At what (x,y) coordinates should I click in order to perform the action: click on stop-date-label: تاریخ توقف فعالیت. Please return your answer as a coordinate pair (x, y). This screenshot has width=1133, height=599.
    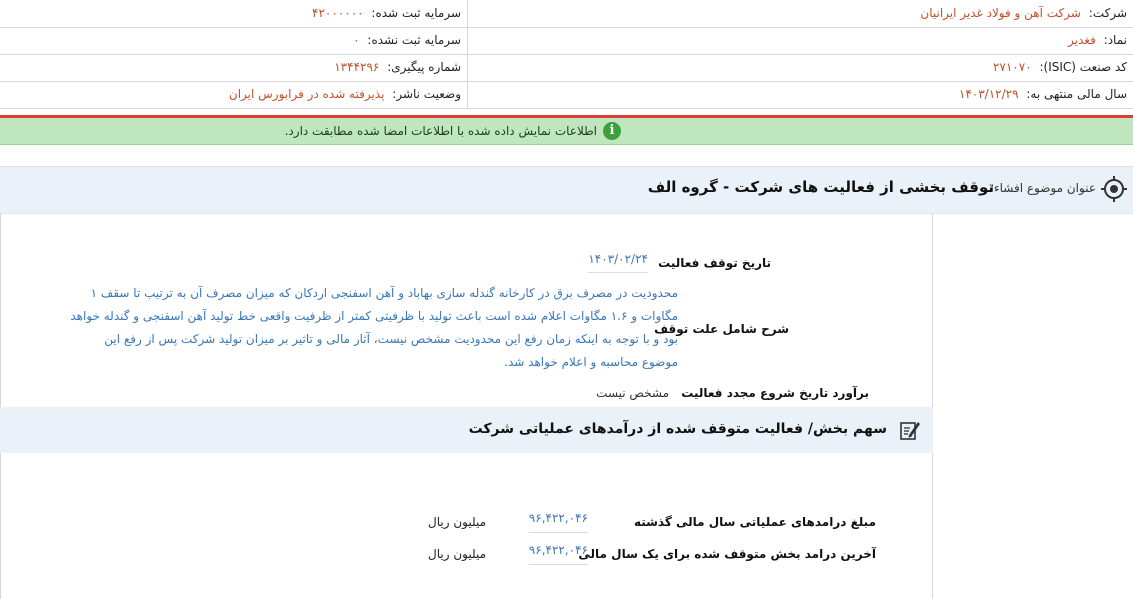
    Looking at the image, I should click on (714, 263).